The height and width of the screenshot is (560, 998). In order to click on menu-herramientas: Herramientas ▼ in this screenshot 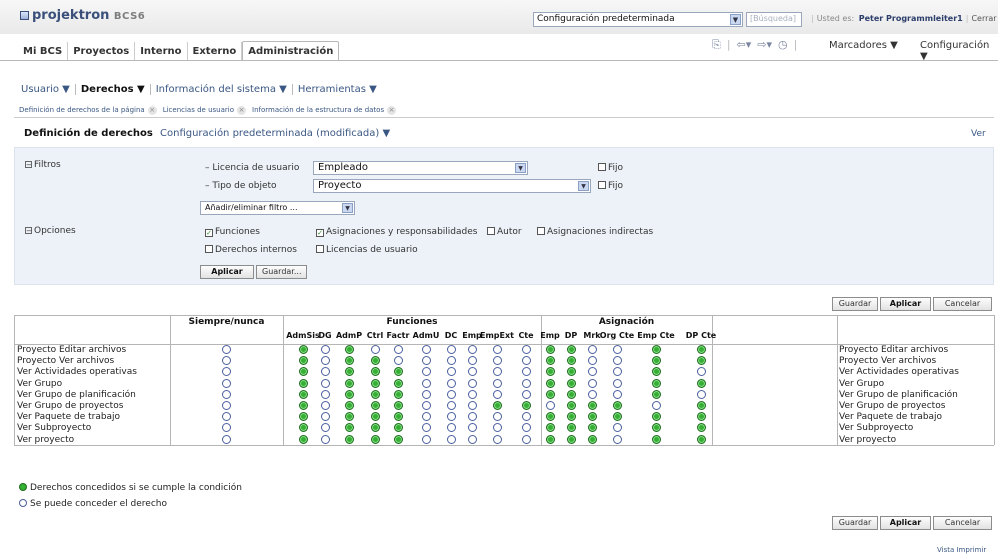, I will do `click(337, 89)`.